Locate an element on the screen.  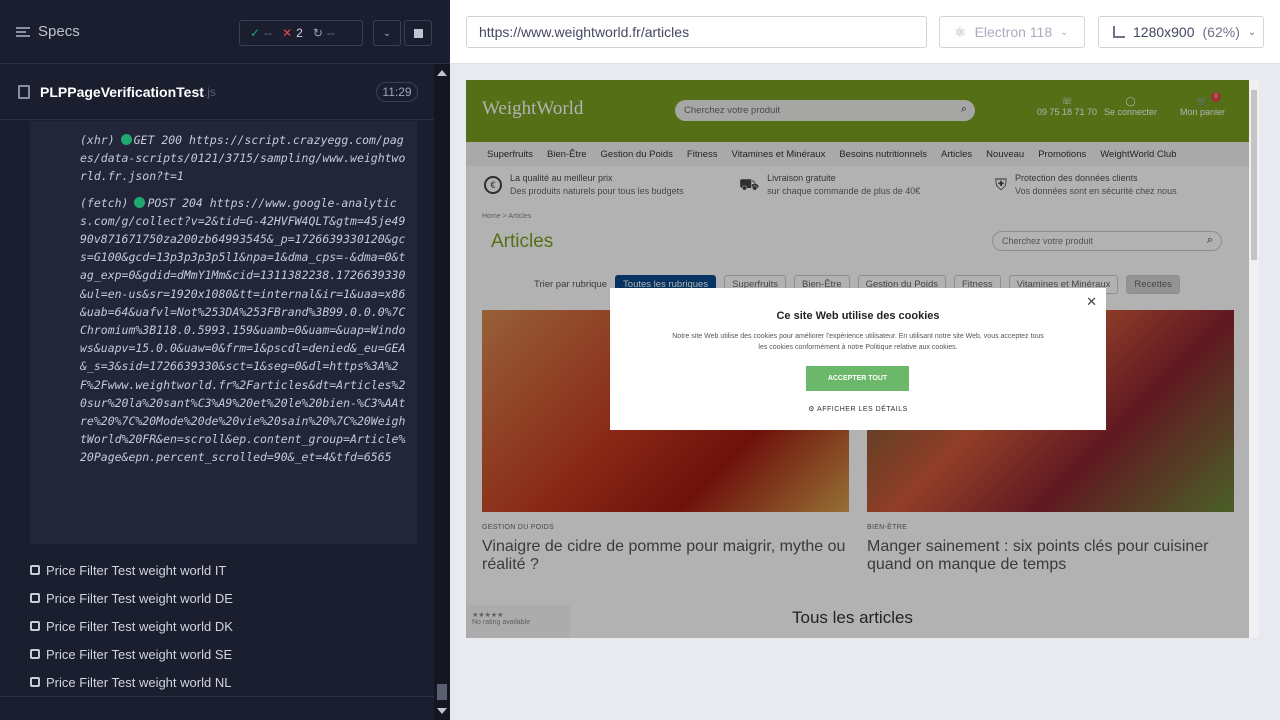
specs-header: Specs ✓ -- ✕ 2 ↻ -- ⌄ is located at coordinates (225, 32).